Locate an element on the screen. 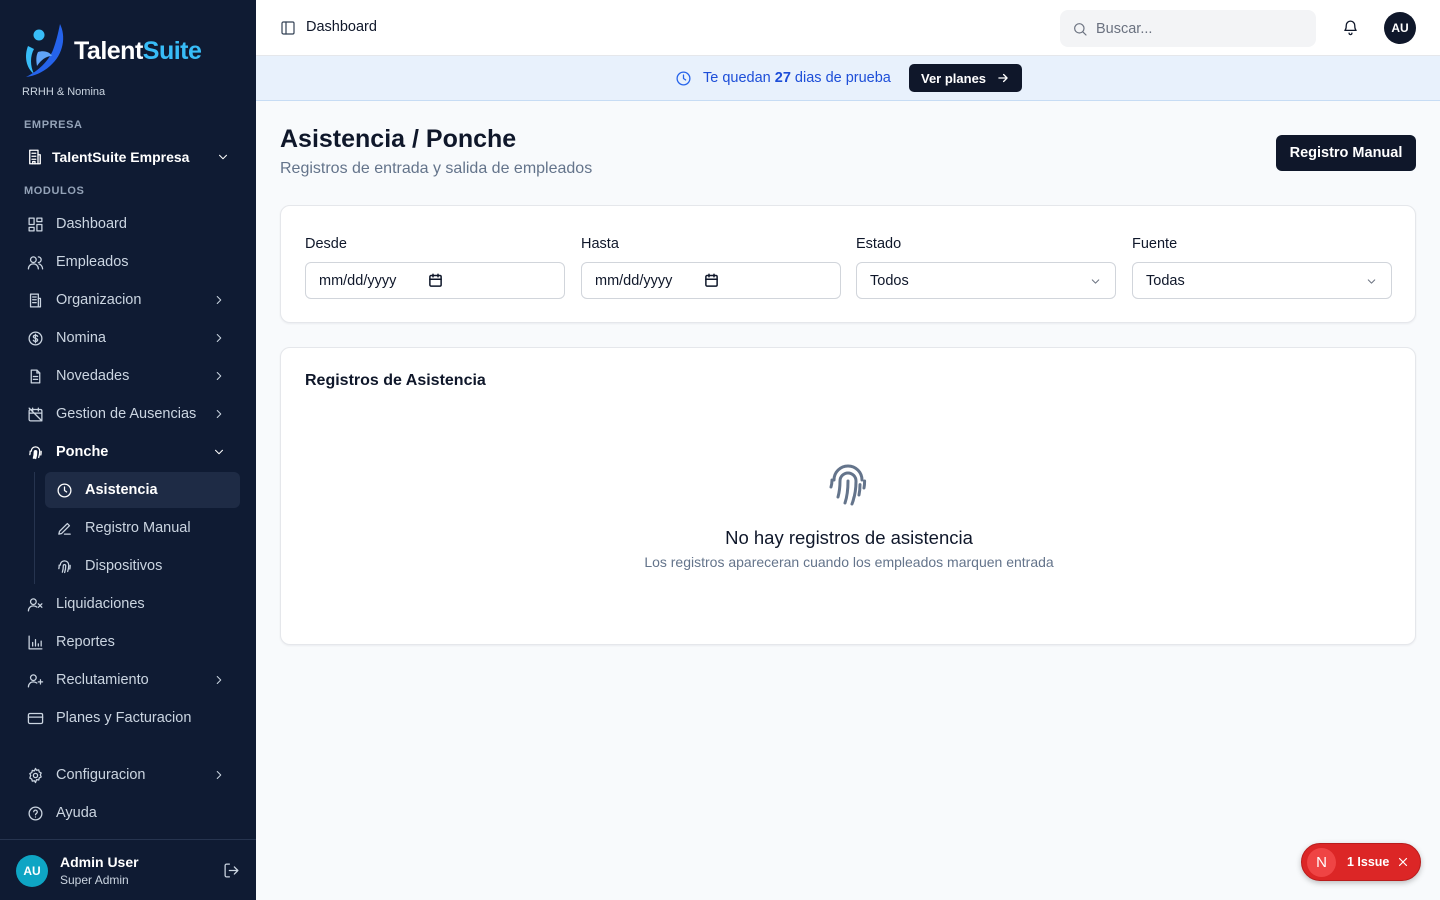 This screenshot has height=900, width=1440. user-name: Admin User is located at coordinates (99, 862).